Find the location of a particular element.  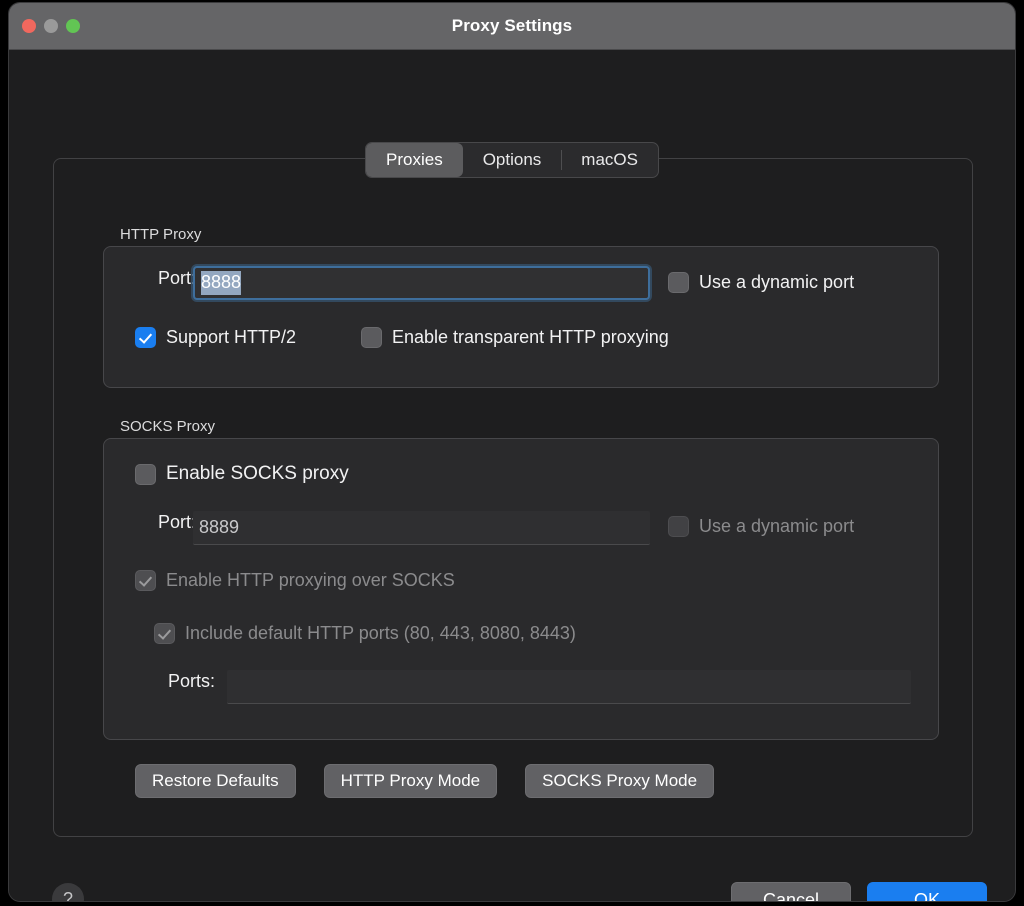

close-button-icon is located at coordinates (29, 26).